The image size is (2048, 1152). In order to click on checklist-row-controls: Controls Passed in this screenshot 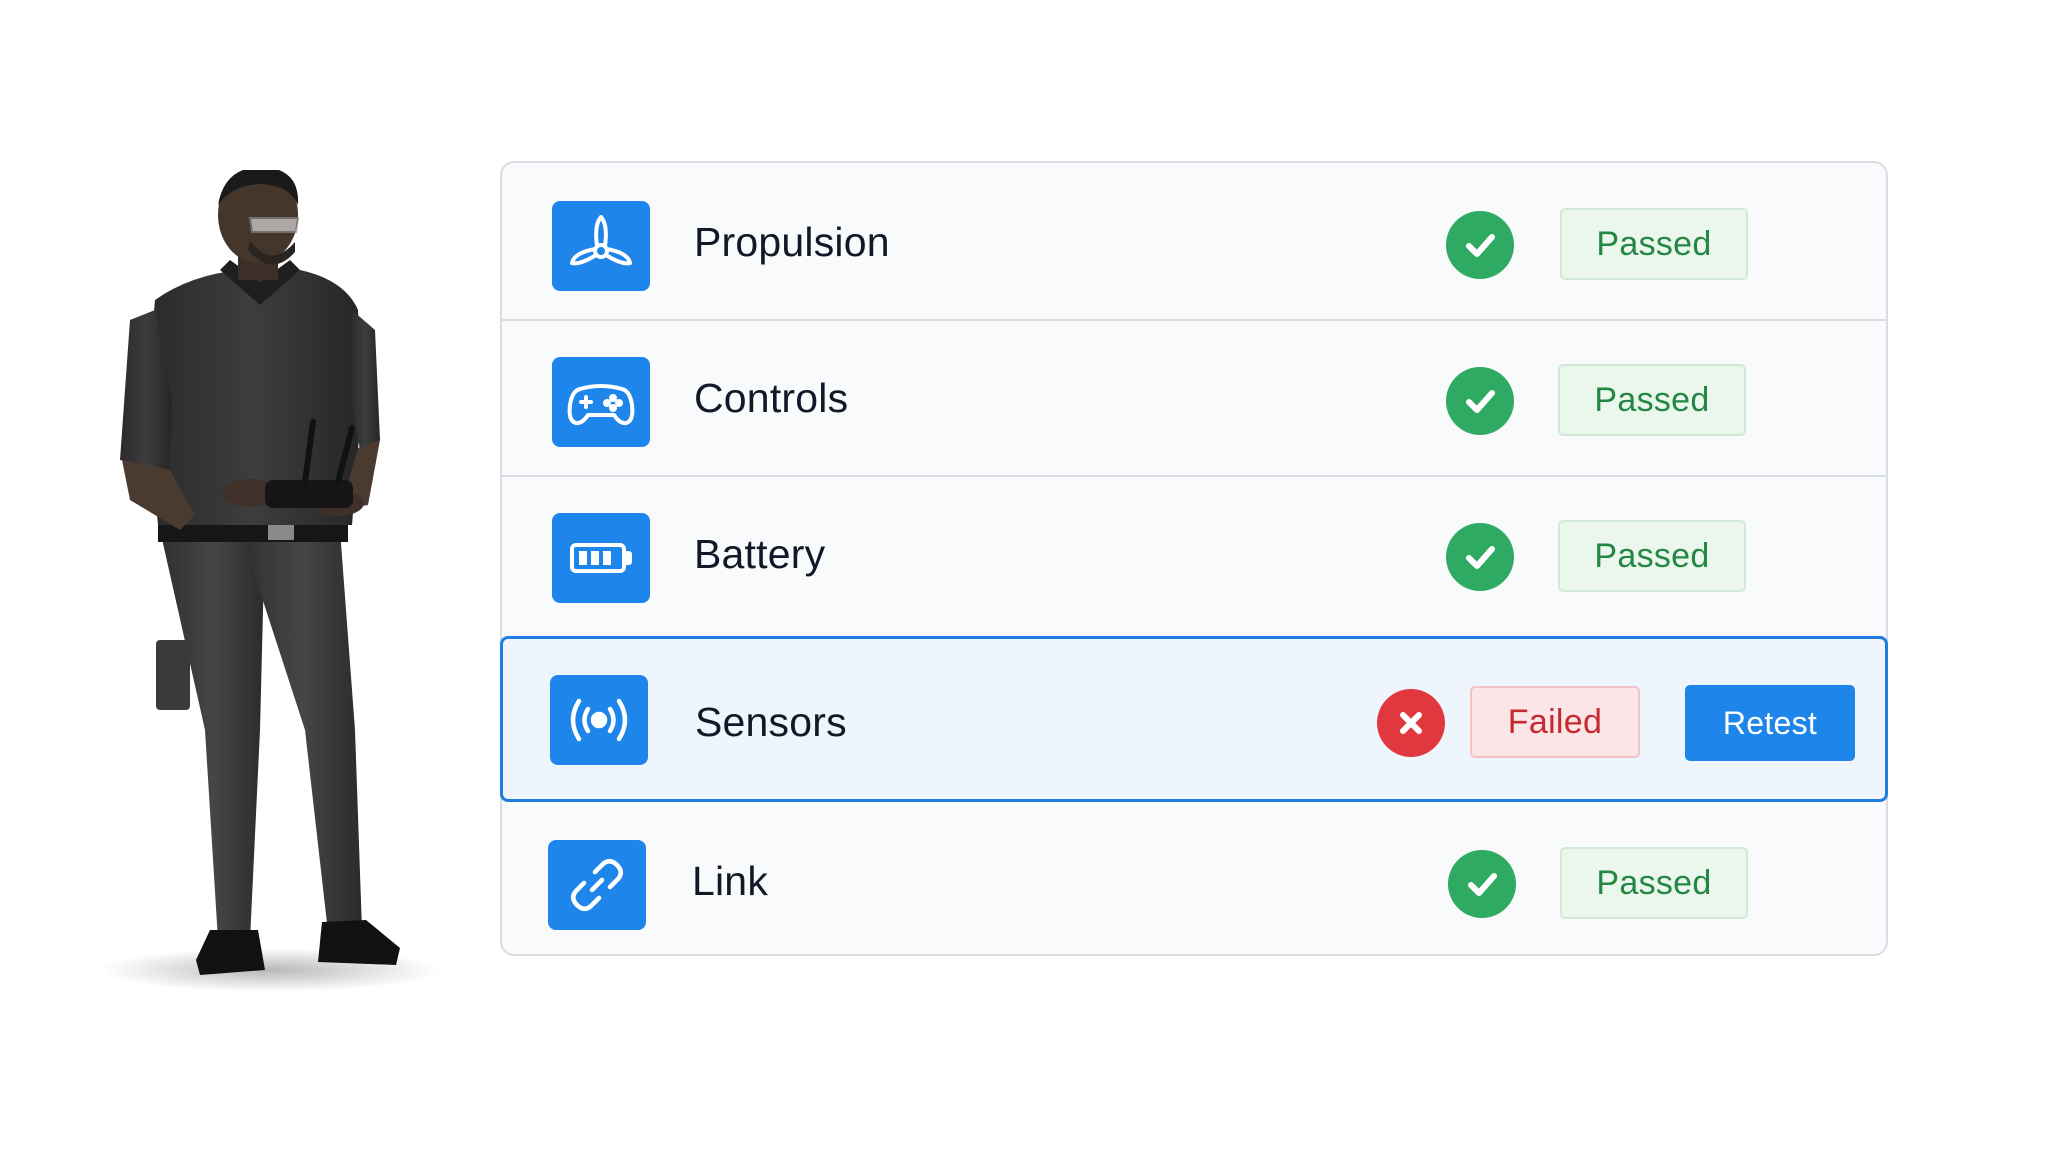, I will do `click(1194, 397)`.